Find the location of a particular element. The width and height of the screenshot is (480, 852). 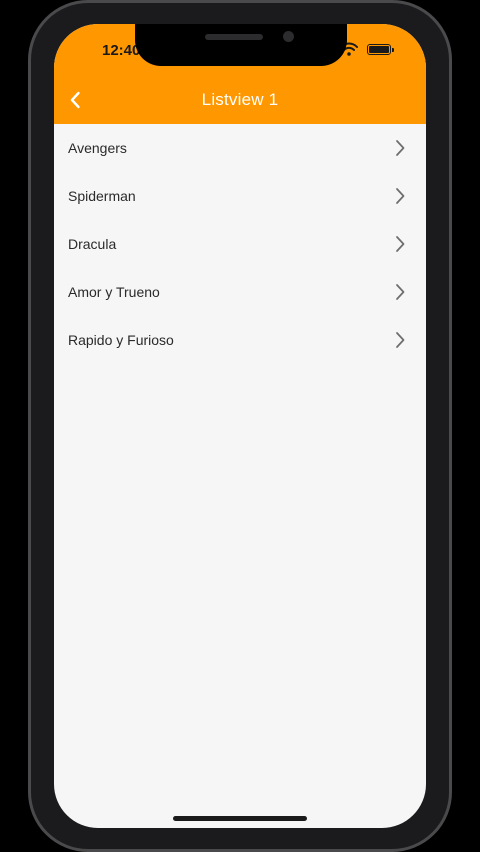

list-item-label: Dracula is located at coordinates (92, 244).